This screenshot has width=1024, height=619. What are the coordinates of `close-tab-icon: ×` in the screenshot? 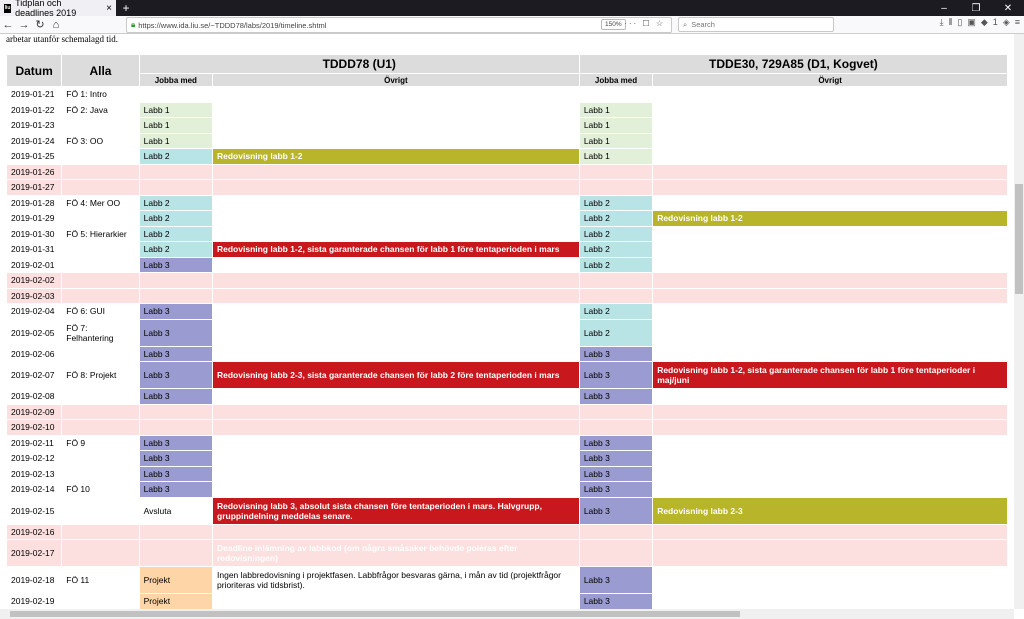 It's located at (109, 8).